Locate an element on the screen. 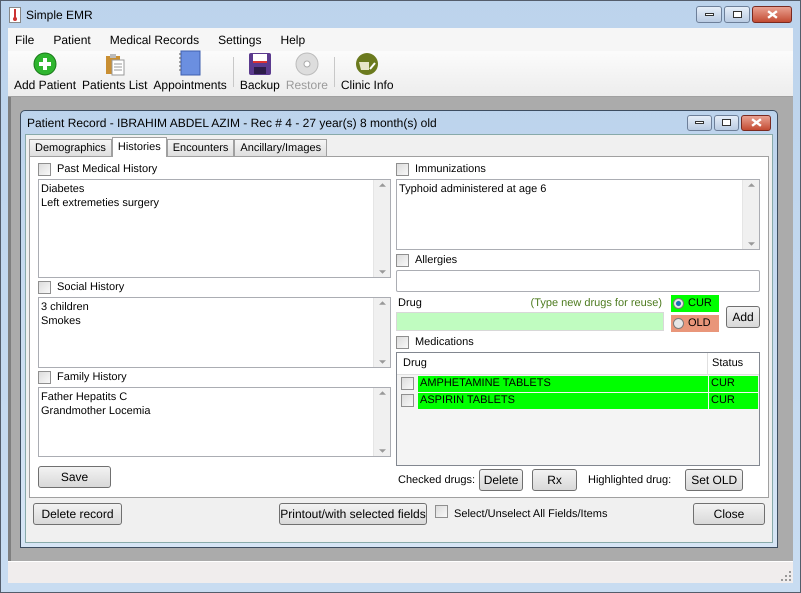  rx-button: Rx is located at coordinates (555, 480).